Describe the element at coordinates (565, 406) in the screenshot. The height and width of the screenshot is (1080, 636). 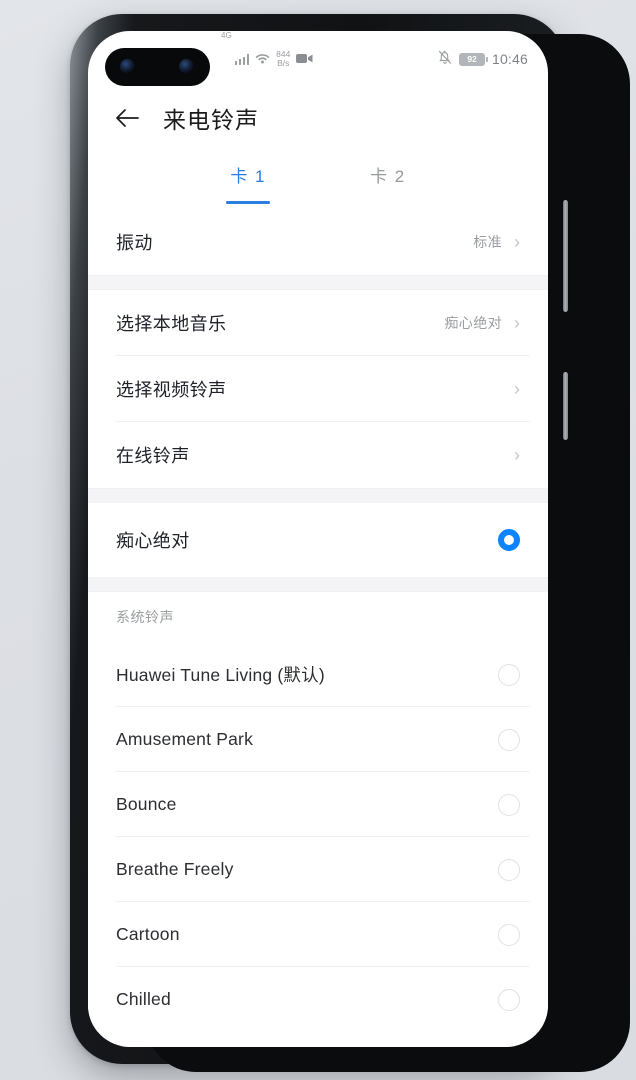
I see `power-button` at that location.